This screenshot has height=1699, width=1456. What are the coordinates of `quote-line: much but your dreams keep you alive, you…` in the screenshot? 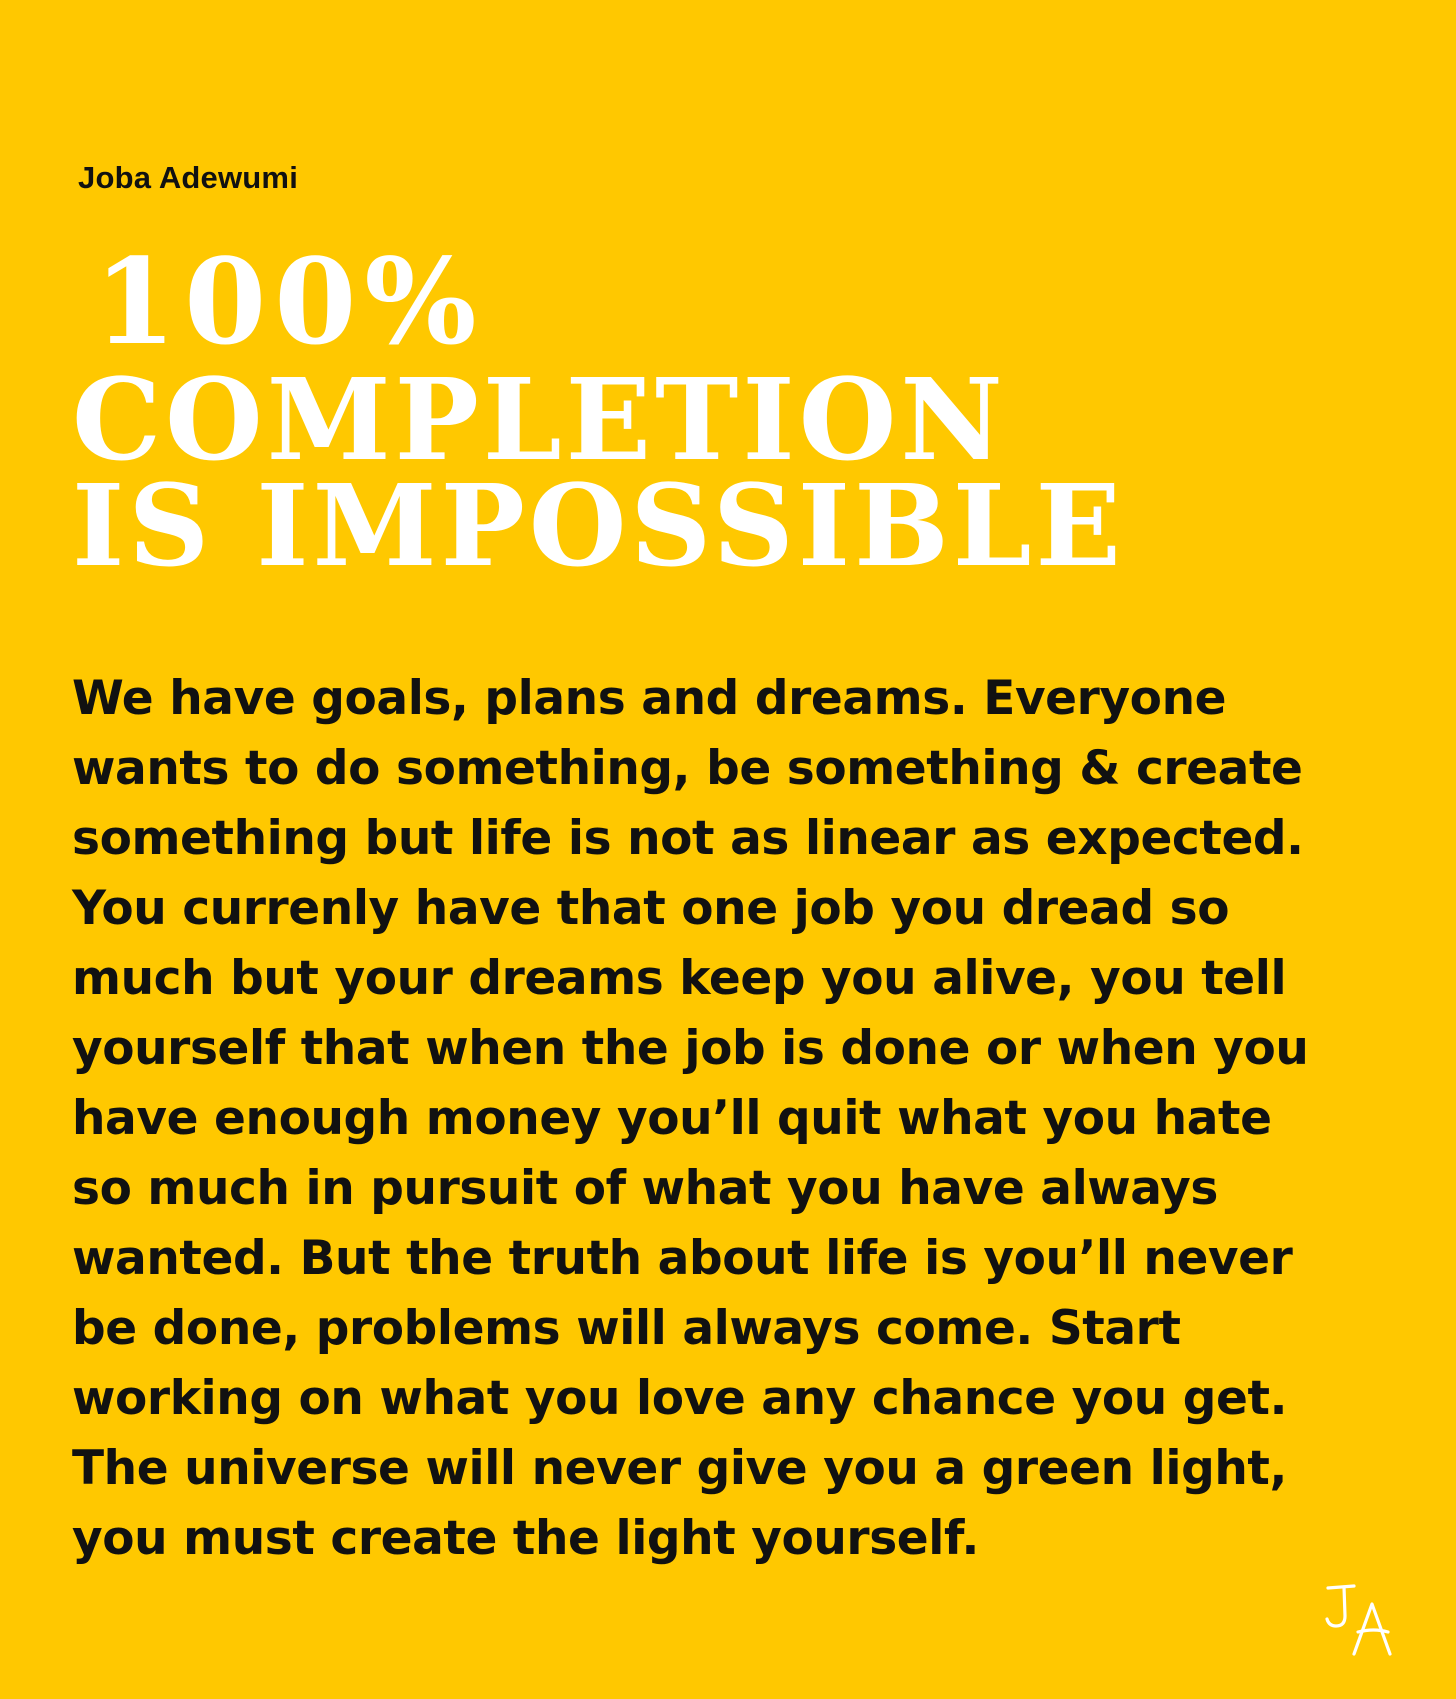 It's located at (679, 978).